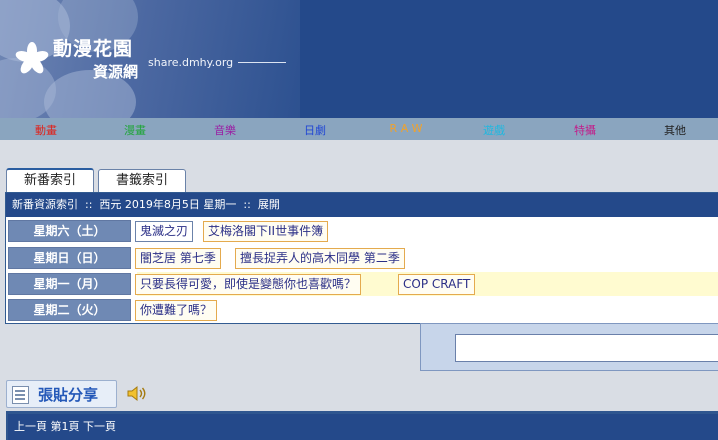 Image resolution: width=718 pixels, height=440 pixels. Describe the element at coordinates (93, 47) in the screenshot. I see `site-logo-title: 動漫花園` at that location.